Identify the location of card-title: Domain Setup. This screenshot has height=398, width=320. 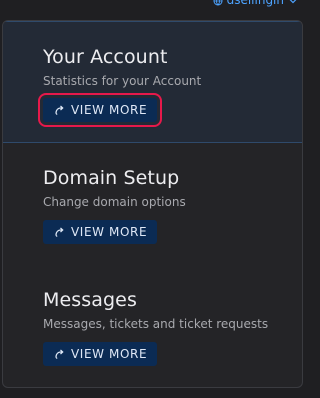
(111, 178).